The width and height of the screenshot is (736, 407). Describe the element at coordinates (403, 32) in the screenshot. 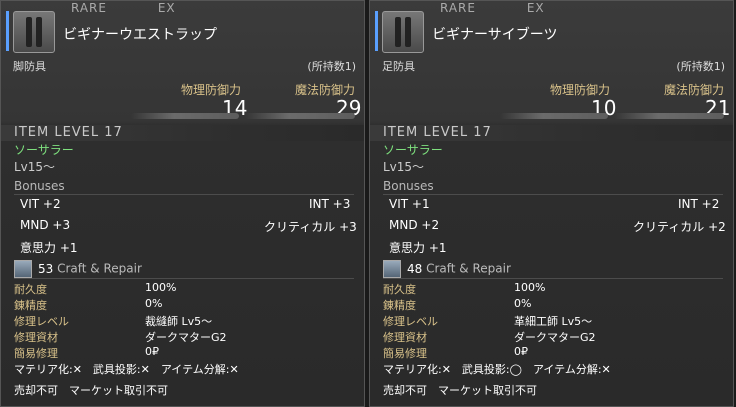

I see `boots-icon` at that location.